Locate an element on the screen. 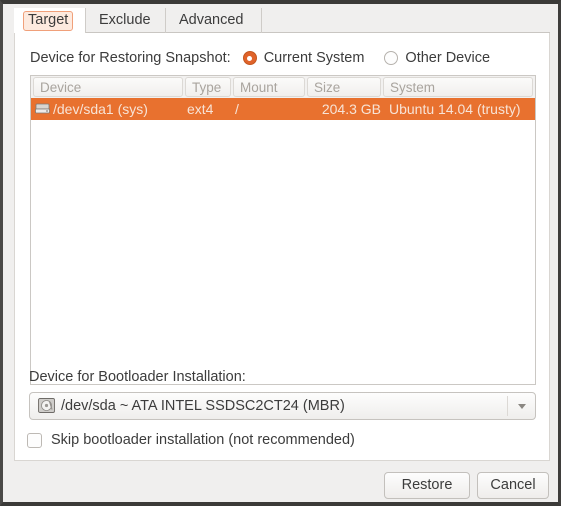 This screenshot has width=561, height=506. combo-separator is located at coordinates (507, 406).